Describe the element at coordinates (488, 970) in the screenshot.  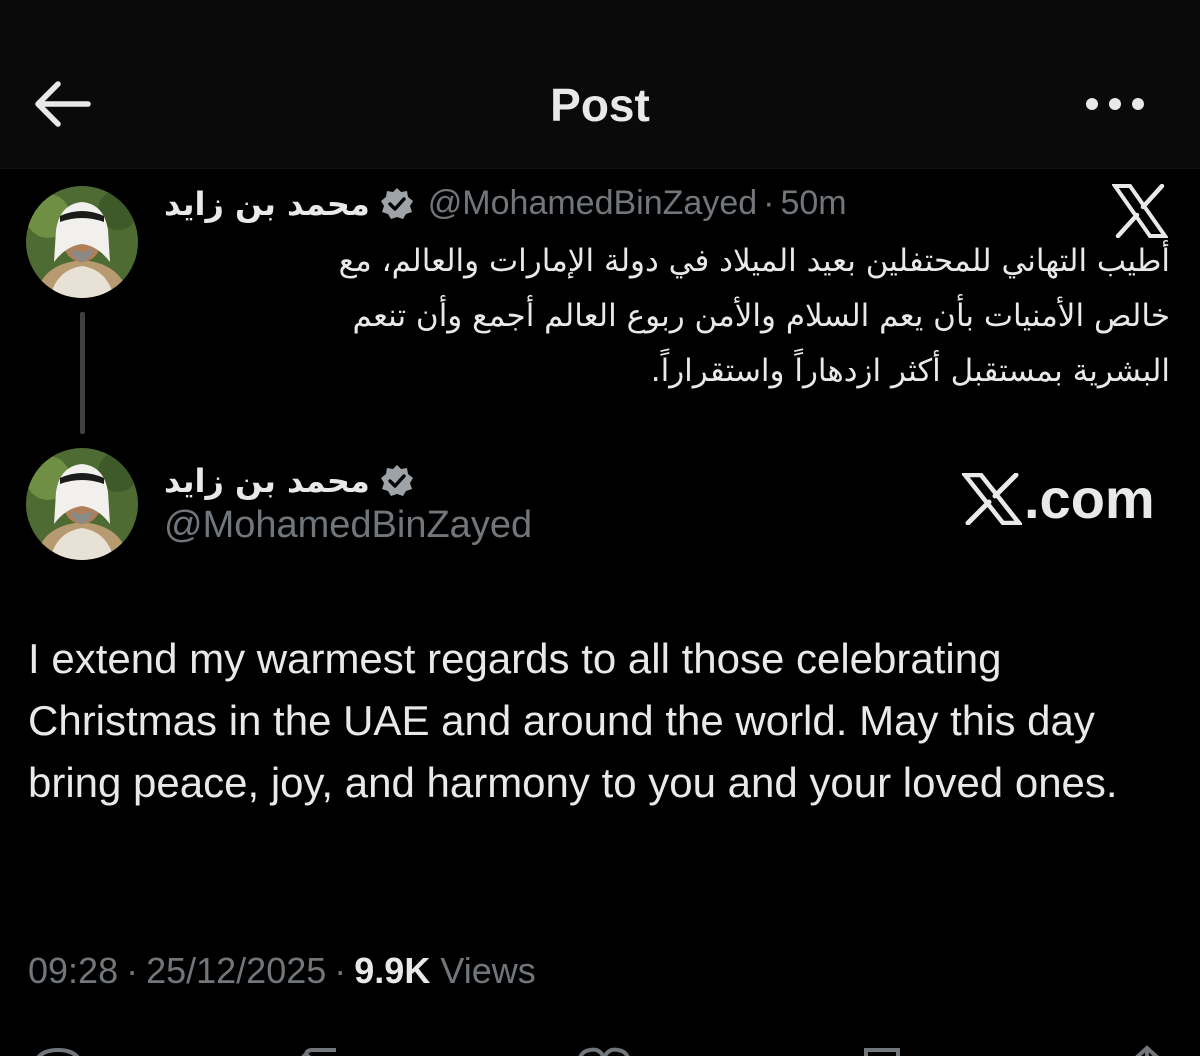
I see `views-label: Views` at that location.